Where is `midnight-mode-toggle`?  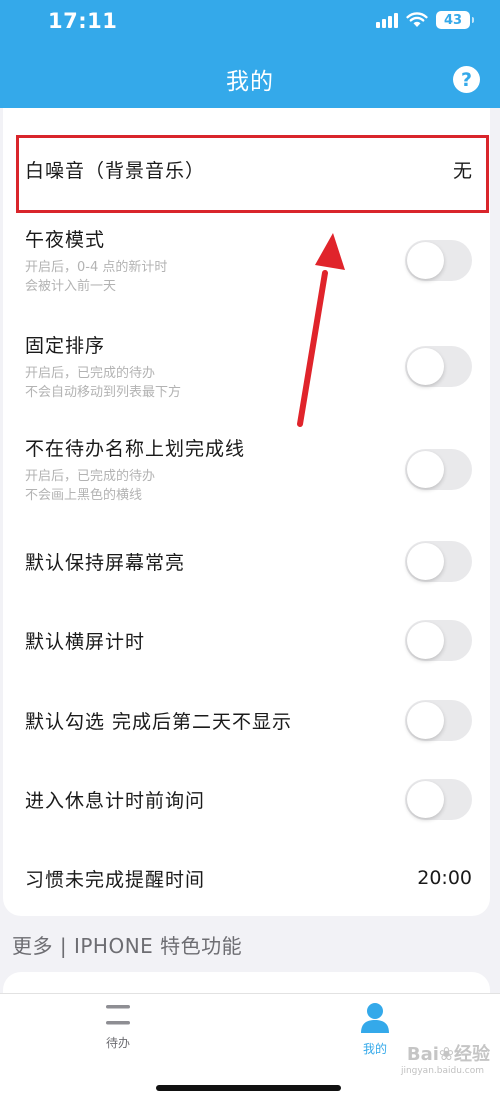 midnight-mode-toggle is located at coordinates (438, 260).